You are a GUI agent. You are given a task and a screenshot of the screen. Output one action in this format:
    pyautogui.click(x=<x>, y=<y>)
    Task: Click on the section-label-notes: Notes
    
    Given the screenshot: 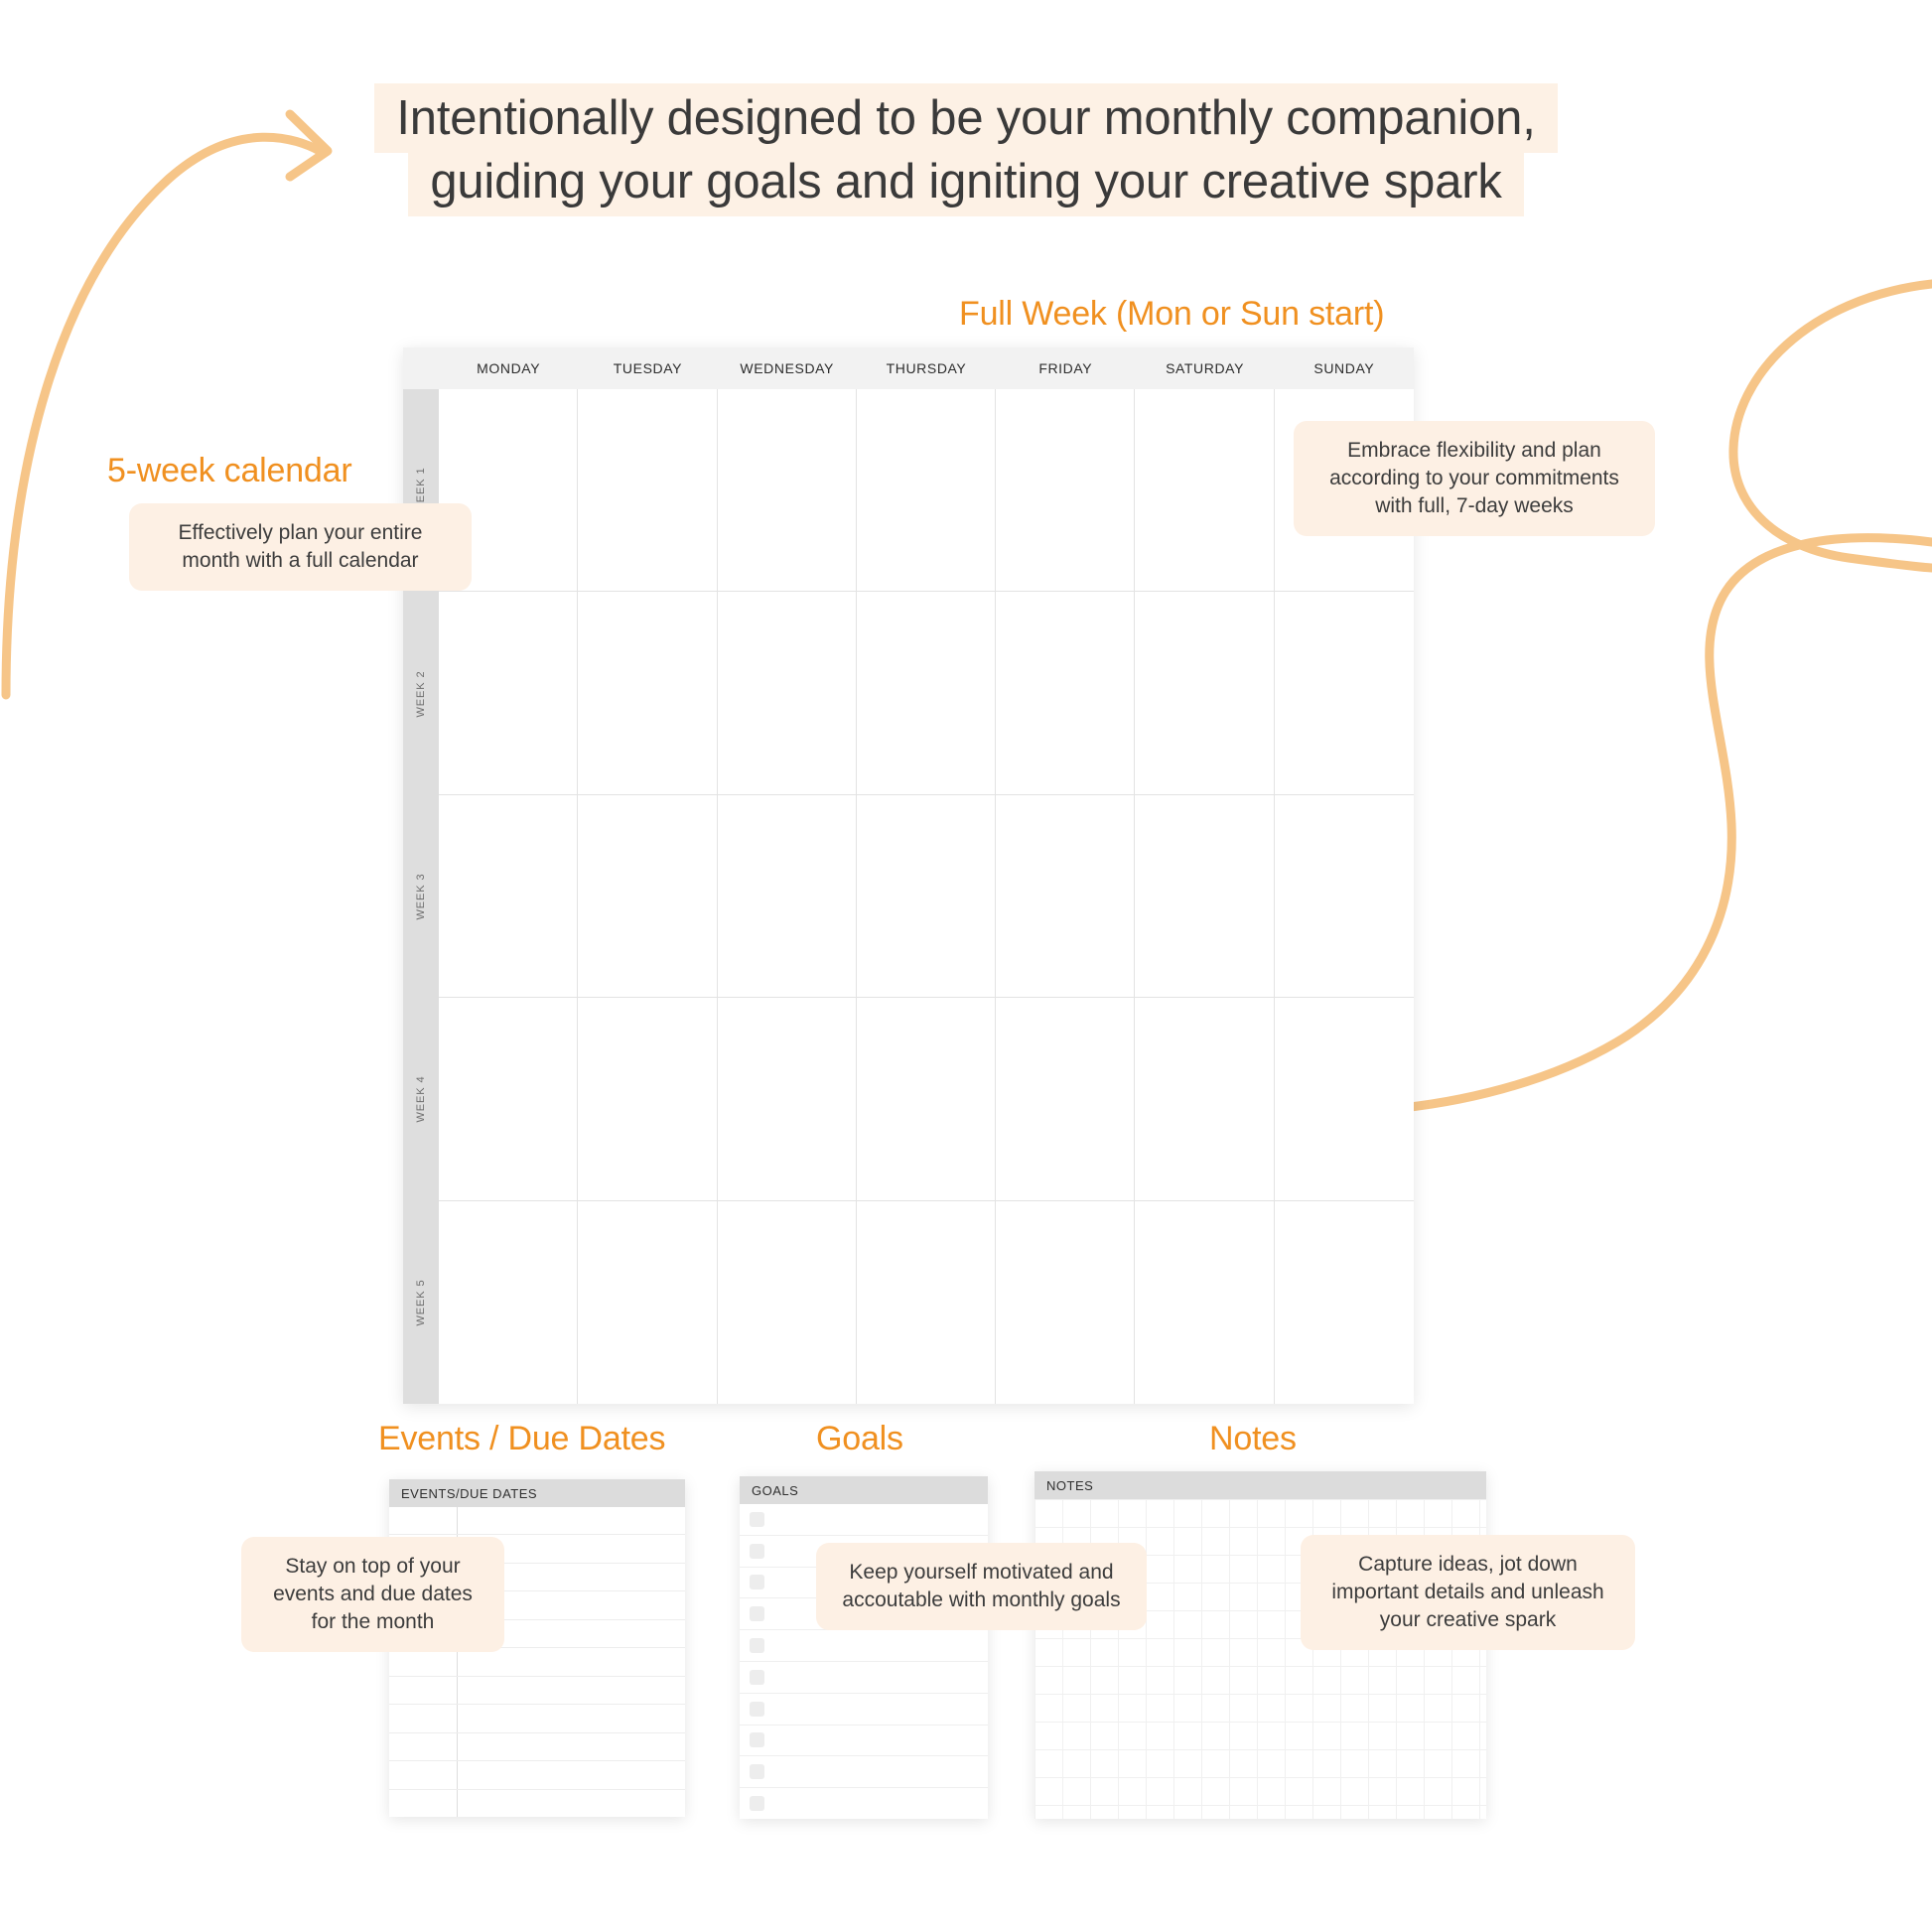 What is the action you would take?
    pyautogui.click(x=1253, y=1438)
    